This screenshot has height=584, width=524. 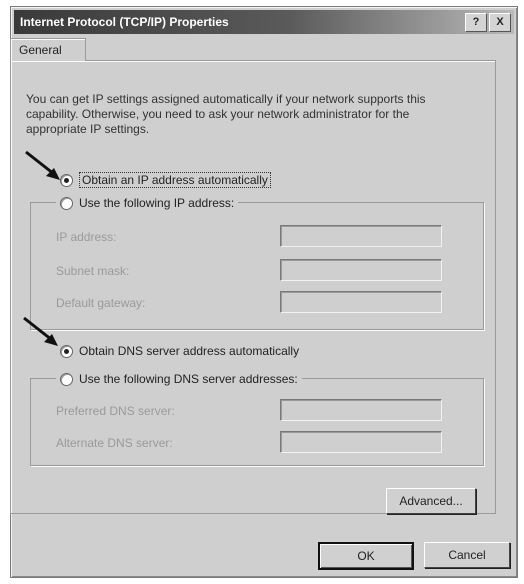 What do you see at coordinates (500, 22) in the screenshot?
I see `close-button: X` at bounding box center [500, 22].